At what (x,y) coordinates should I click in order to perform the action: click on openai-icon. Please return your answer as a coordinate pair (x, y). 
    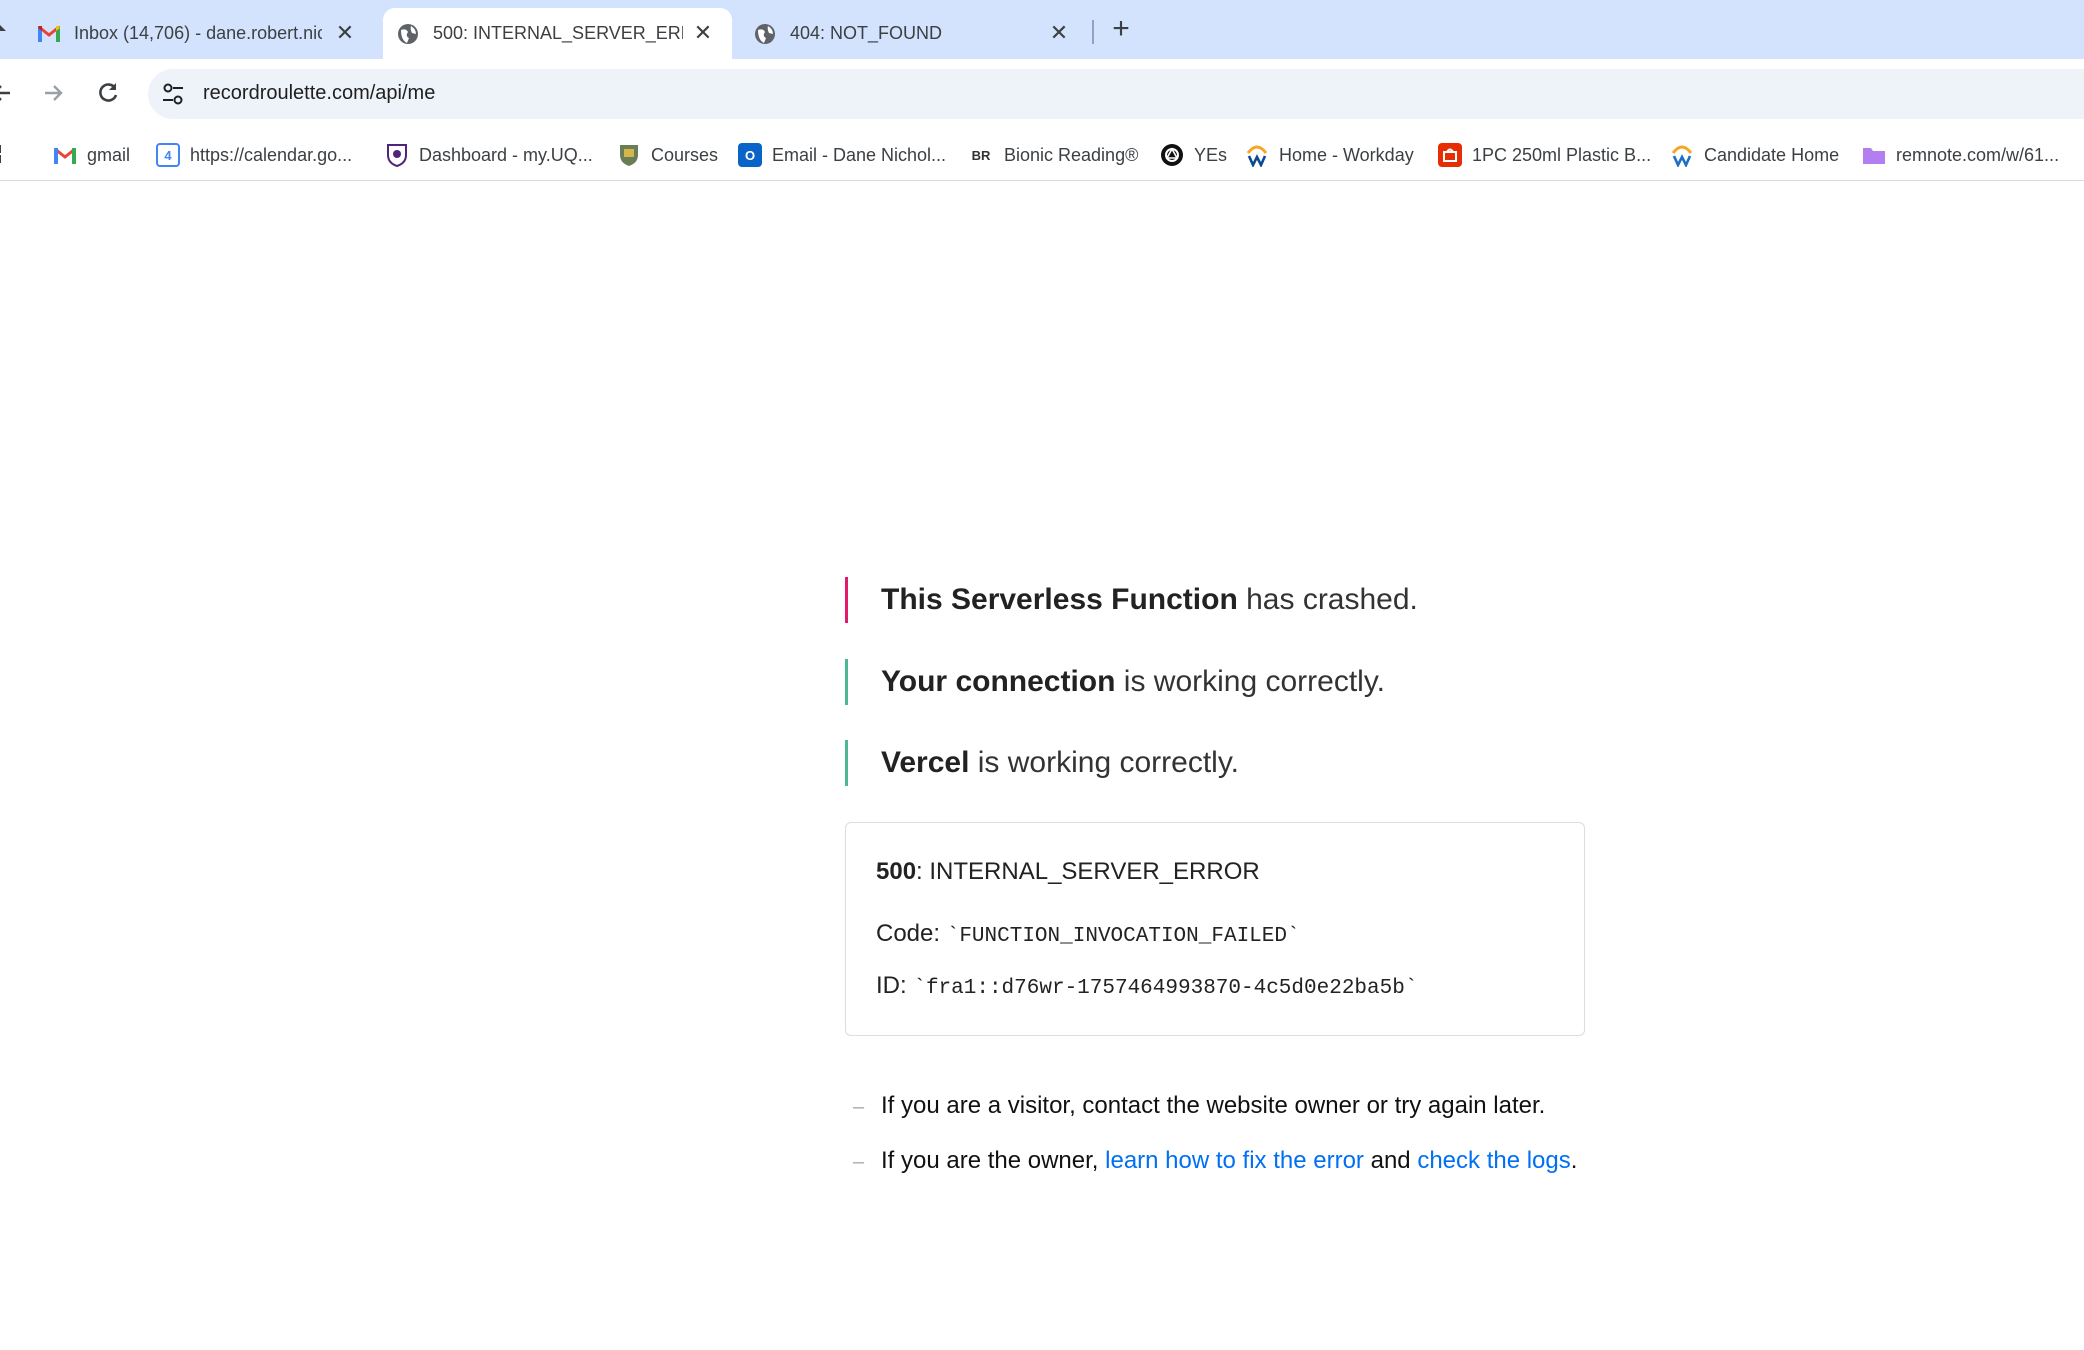
    Looking at the image, I should click on (1172, 155).